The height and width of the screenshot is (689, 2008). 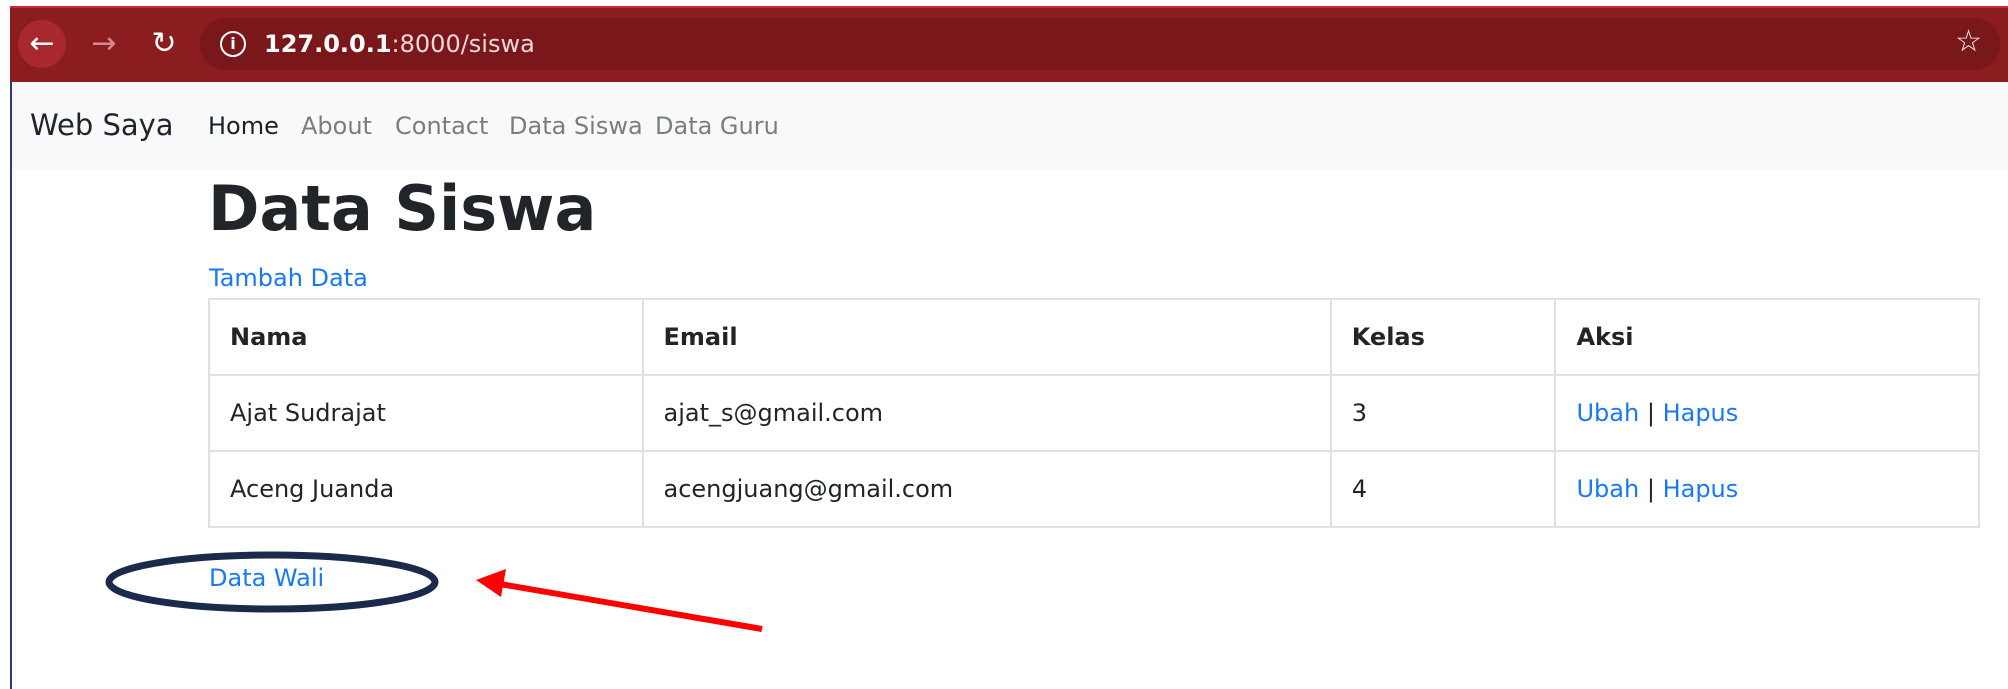 What do you see at coordinates (491, 583) in the screenshot?
I see `annotation-arrow-head` at bounding box center [491, 583].